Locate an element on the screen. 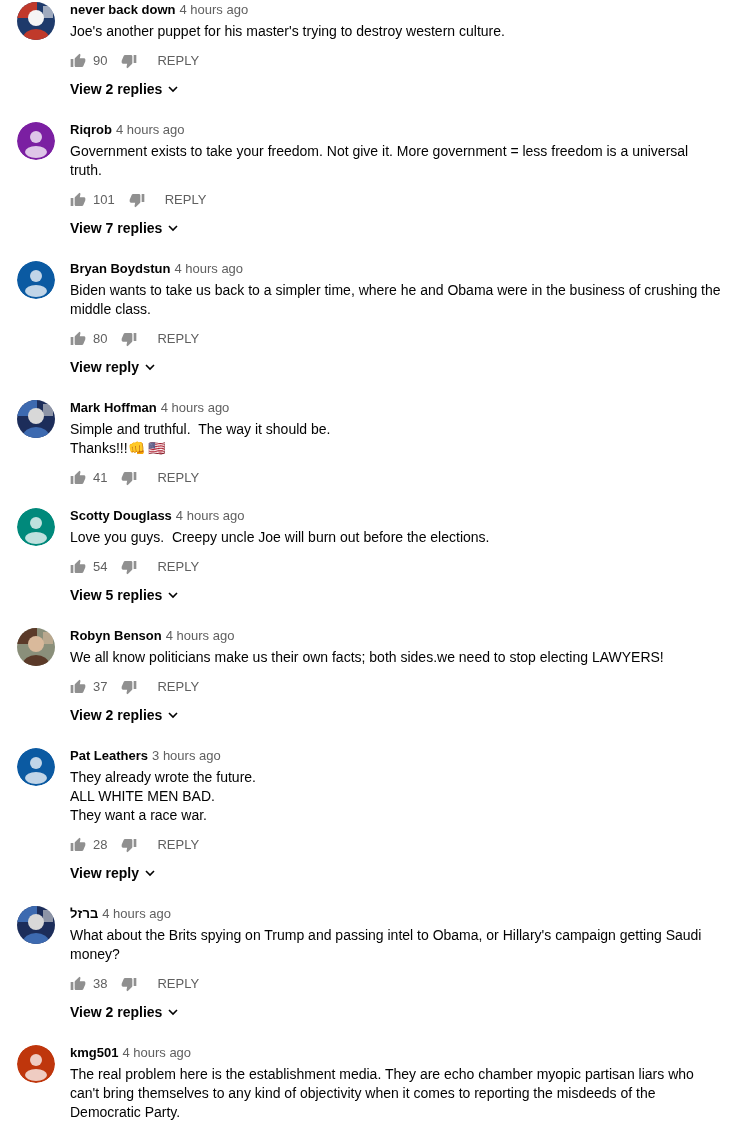  author-name: Mark Hoffman is located at coordinates (113, 408).